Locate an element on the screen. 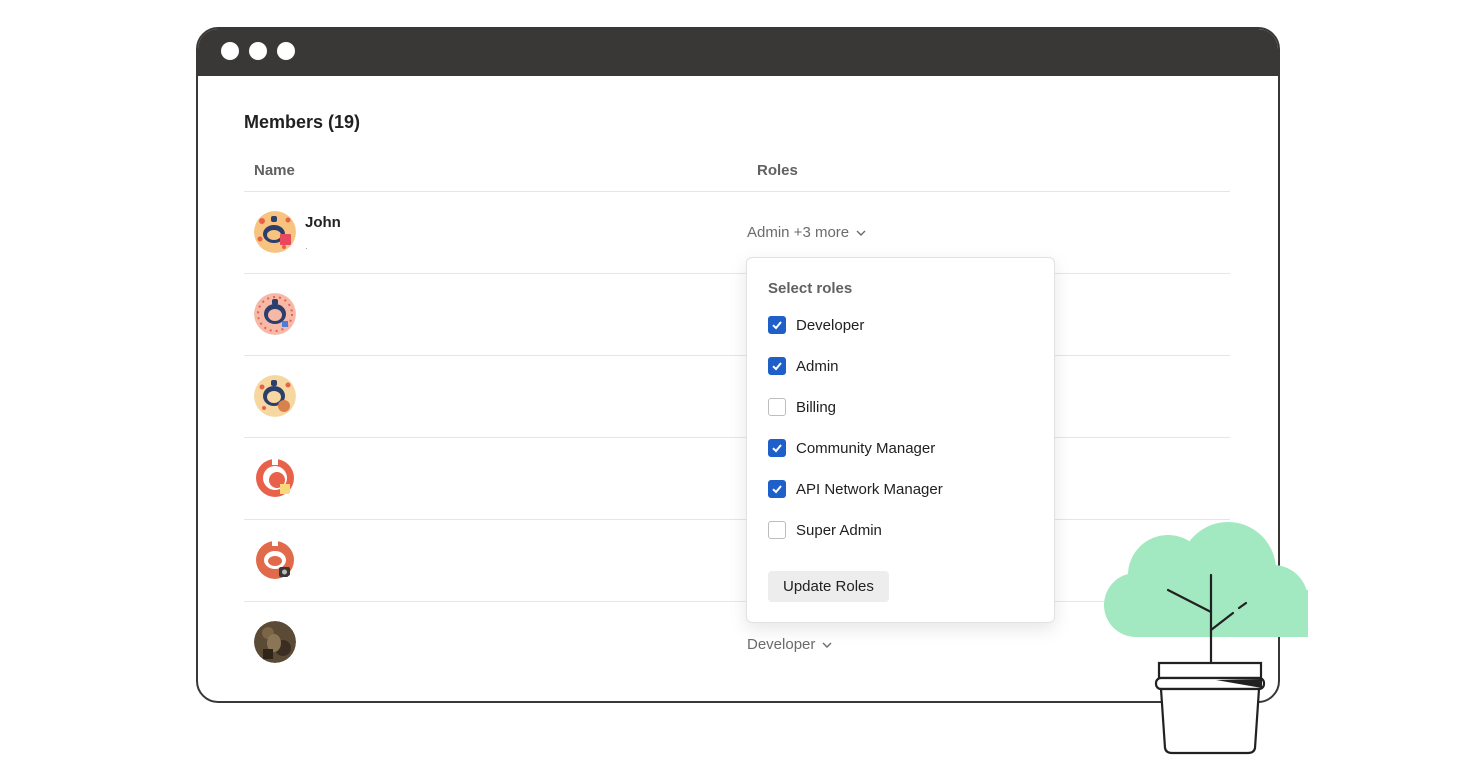 This screenshot has height=783, width=1479. role-summary: Developer is located at coordinates (781, 644).